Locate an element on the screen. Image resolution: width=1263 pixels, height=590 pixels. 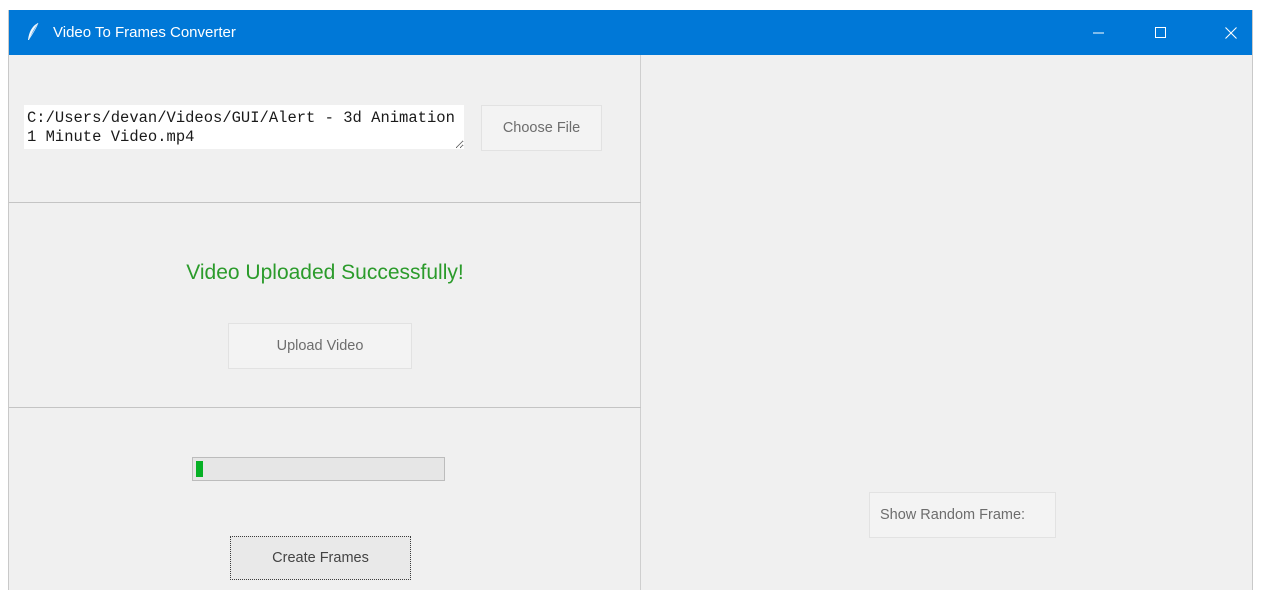
title-bar: Video To Frames Converter is located at coordinates (630, 32).